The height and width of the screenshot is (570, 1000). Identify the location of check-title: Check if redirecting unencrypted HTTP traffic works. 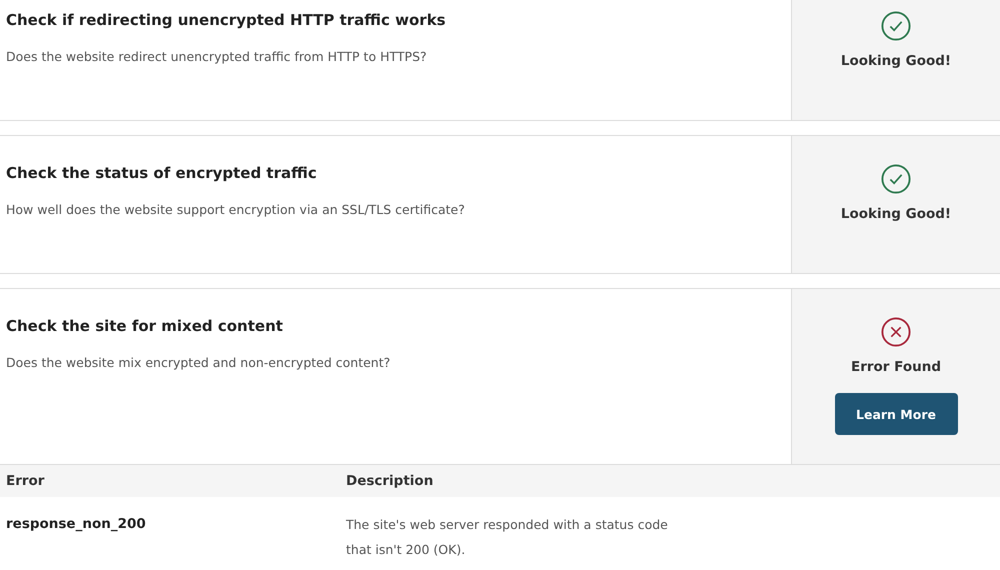
(226, 20).